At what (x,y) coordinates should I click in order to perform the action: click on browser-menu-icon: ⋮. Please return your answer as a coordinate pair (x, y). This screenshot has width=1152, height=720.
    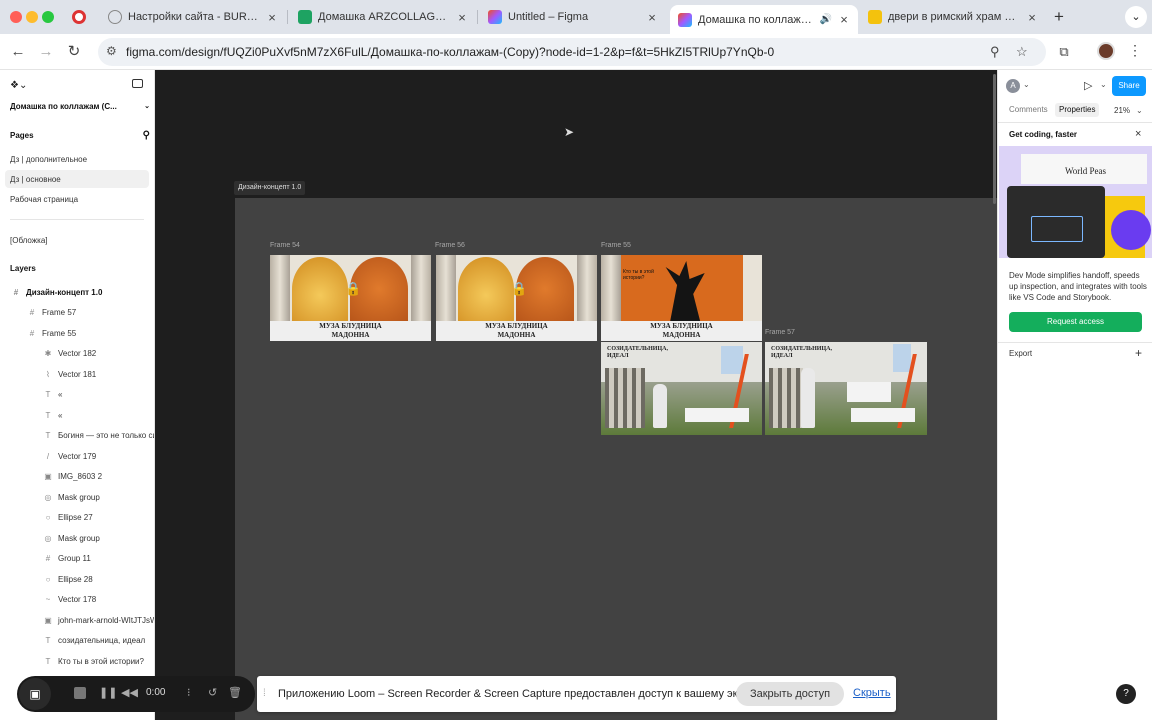
    Looking at the image, I should click on (1135, 50).